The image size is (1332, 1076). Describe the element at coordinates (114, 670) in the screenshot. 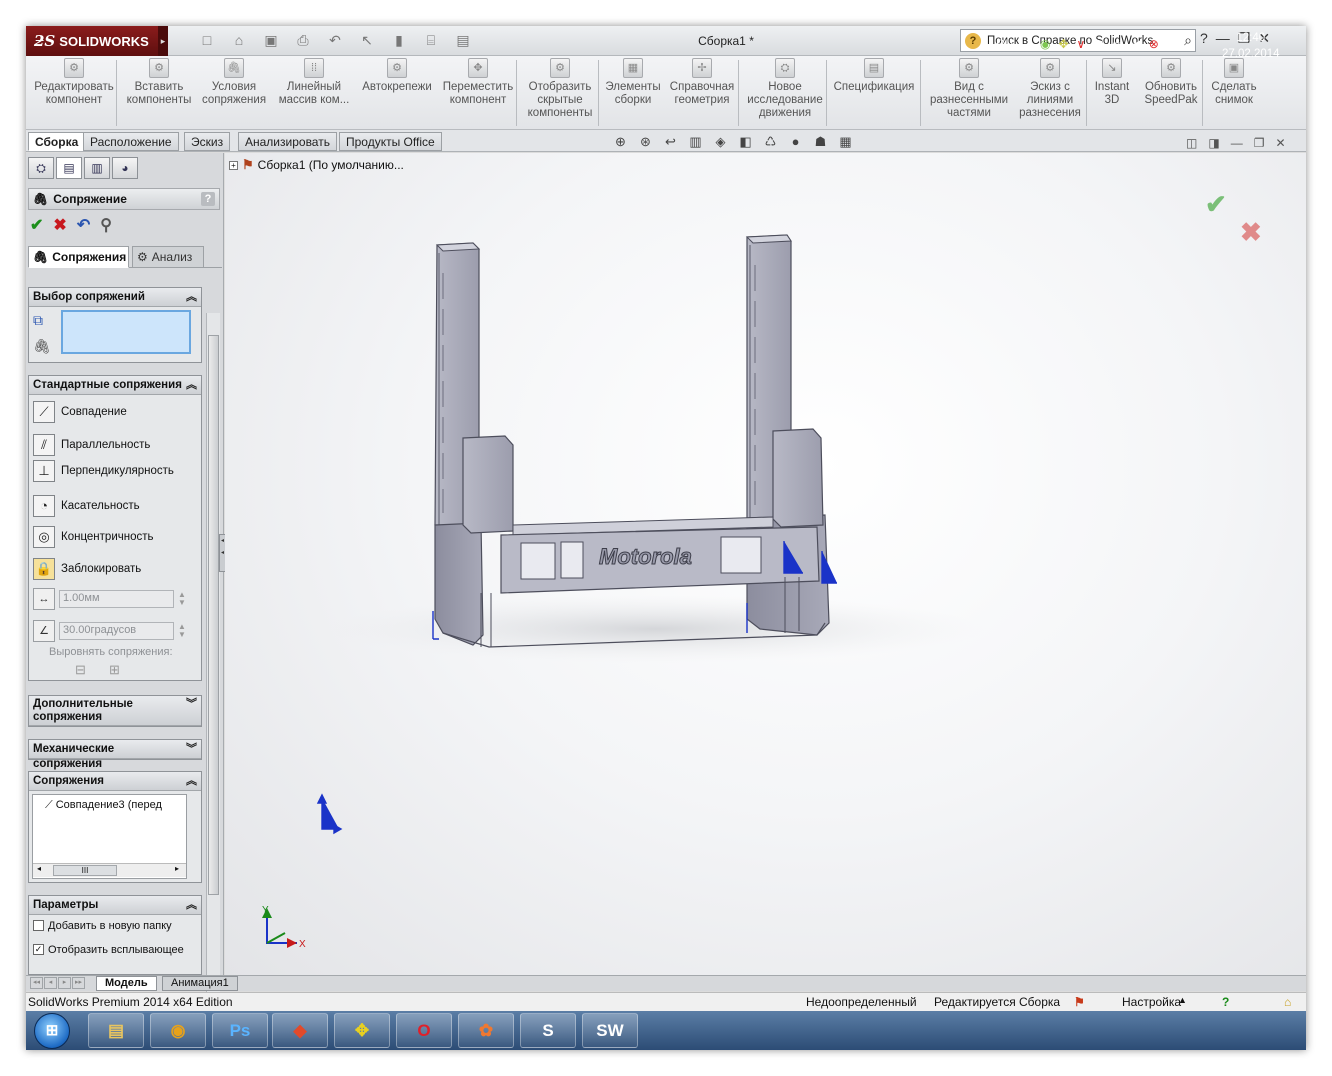

I see `align-anti-aligned-icon: ⊞` at that location.